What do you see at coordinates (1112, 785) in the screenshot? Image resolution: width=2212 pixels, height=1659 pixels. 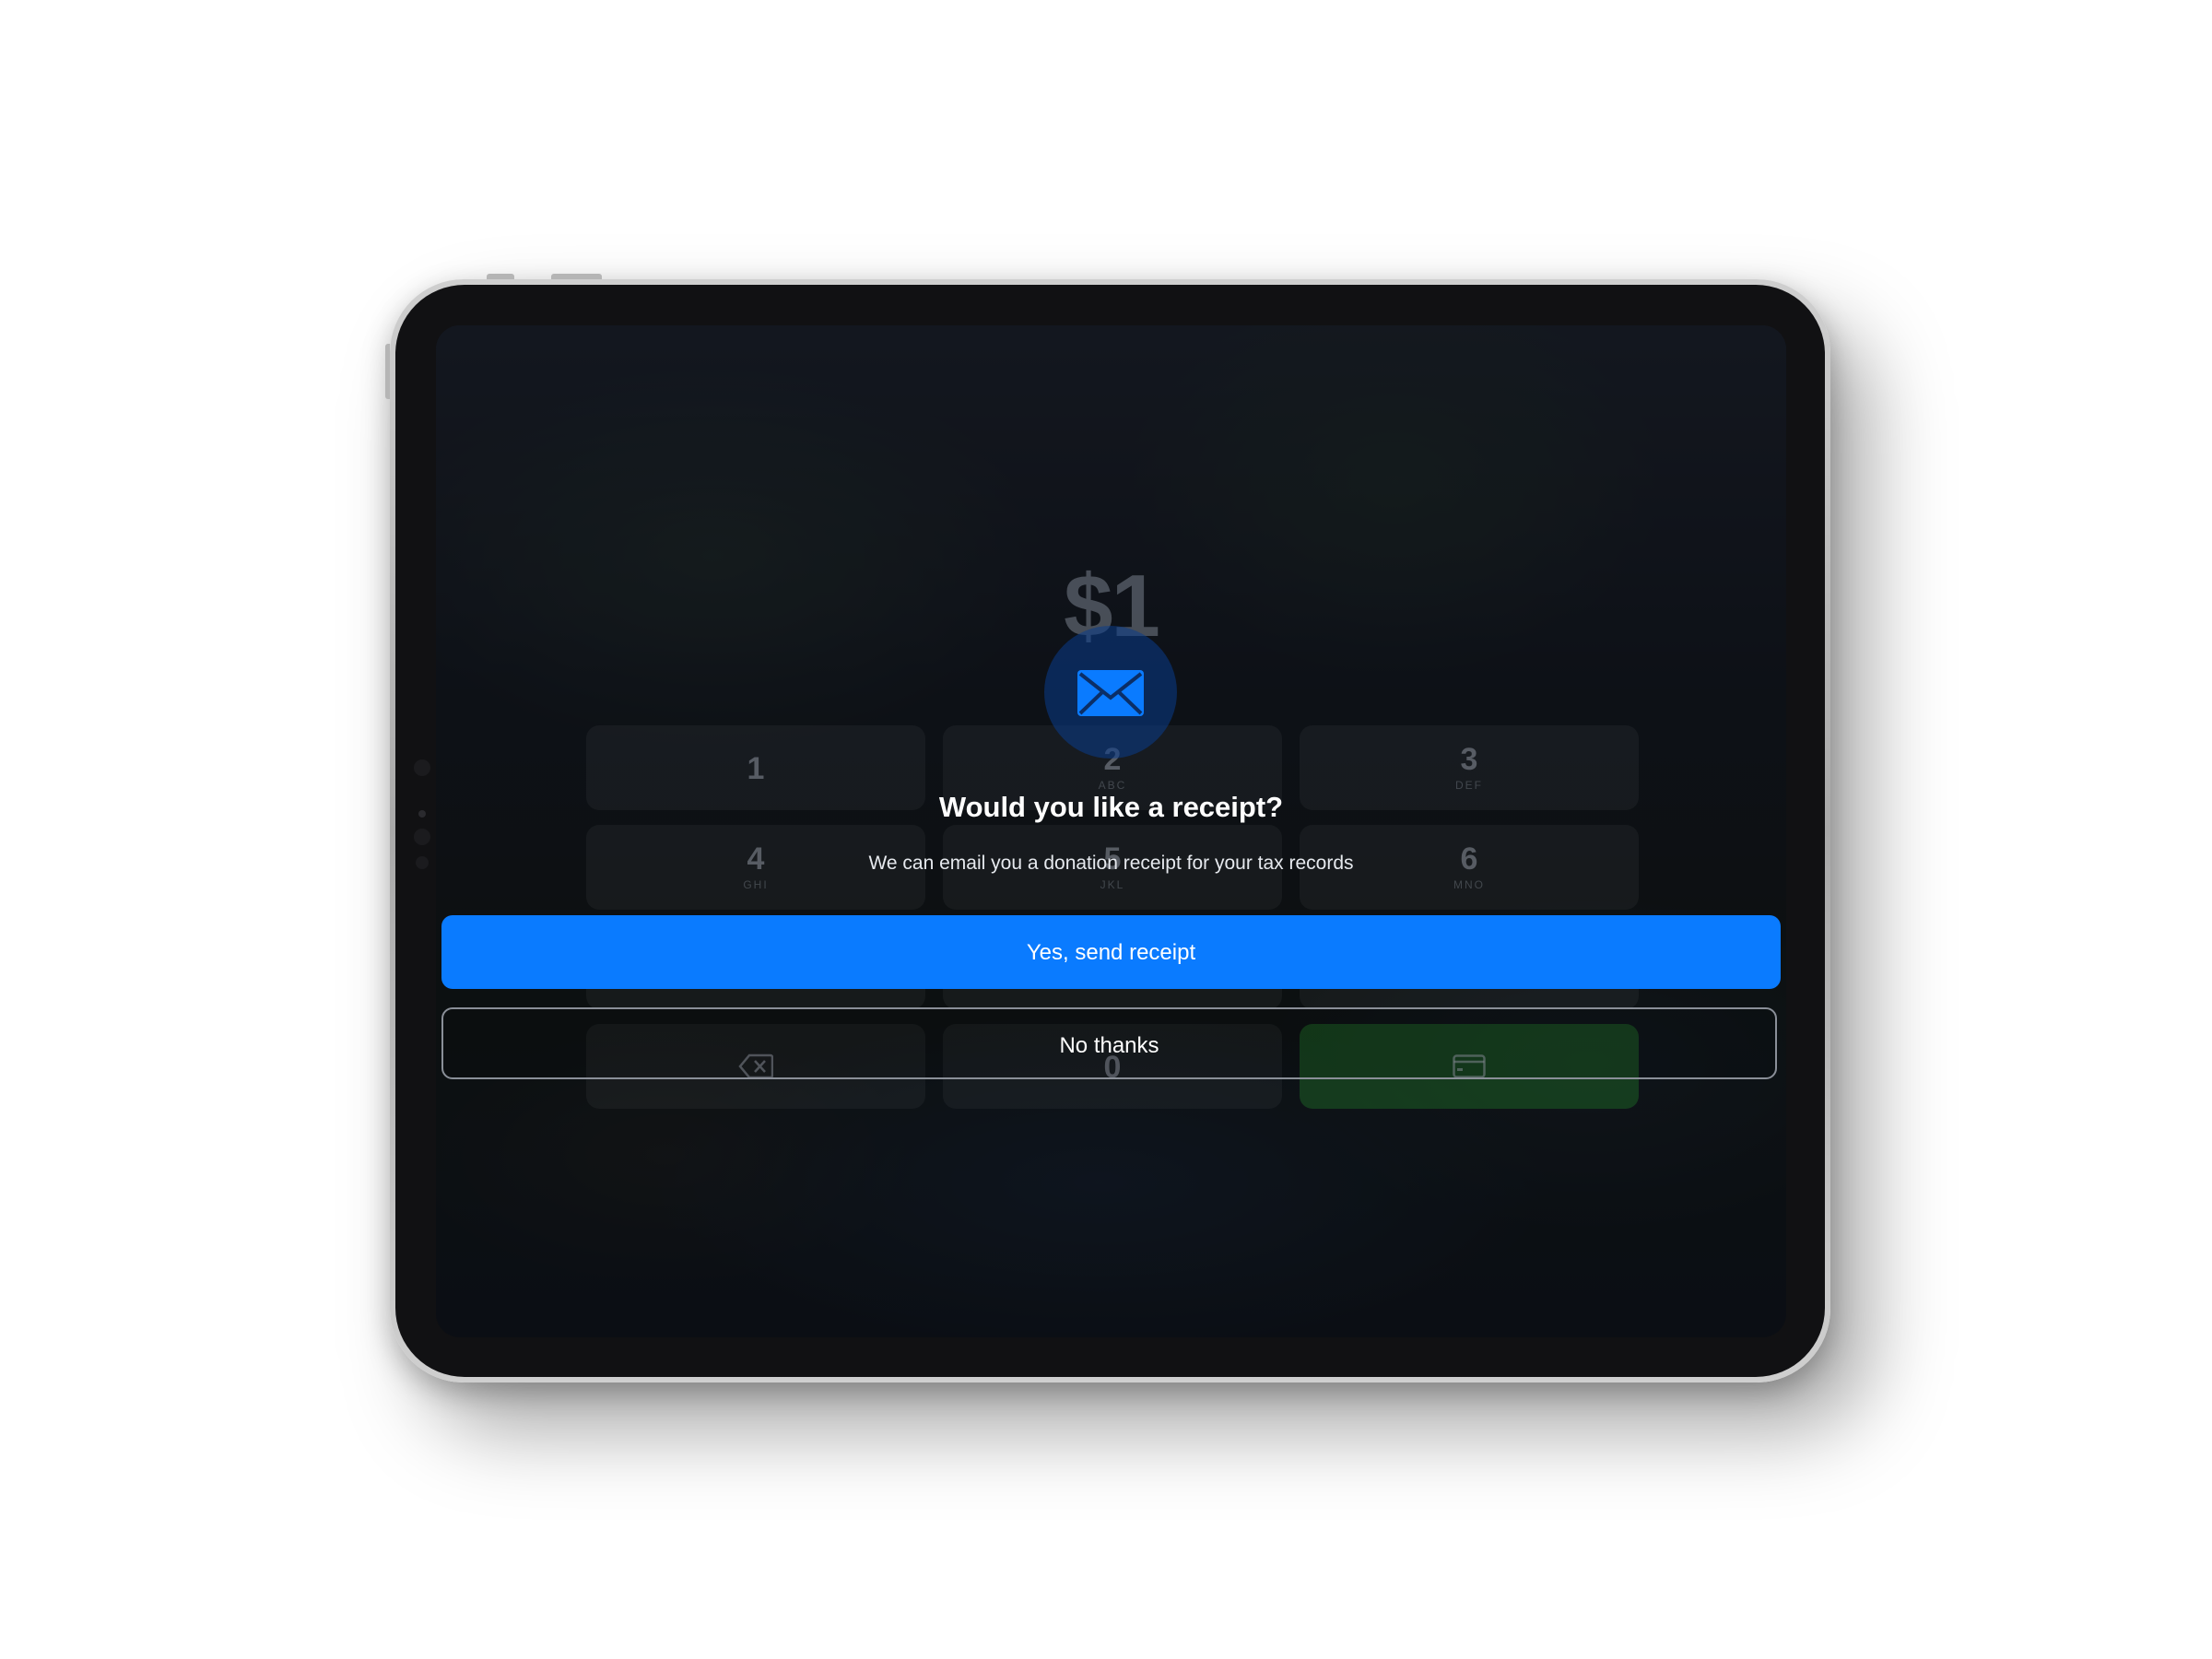 I see `key-letters: ABC` at bounding box center [1112, 785].